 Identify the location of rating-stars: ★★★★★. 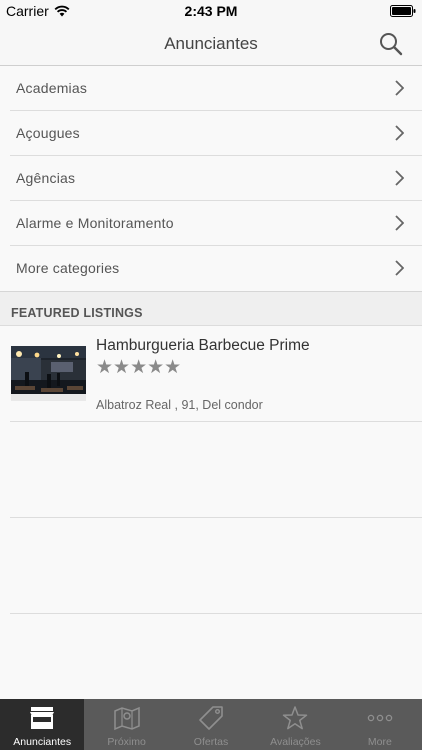
(139, 367).